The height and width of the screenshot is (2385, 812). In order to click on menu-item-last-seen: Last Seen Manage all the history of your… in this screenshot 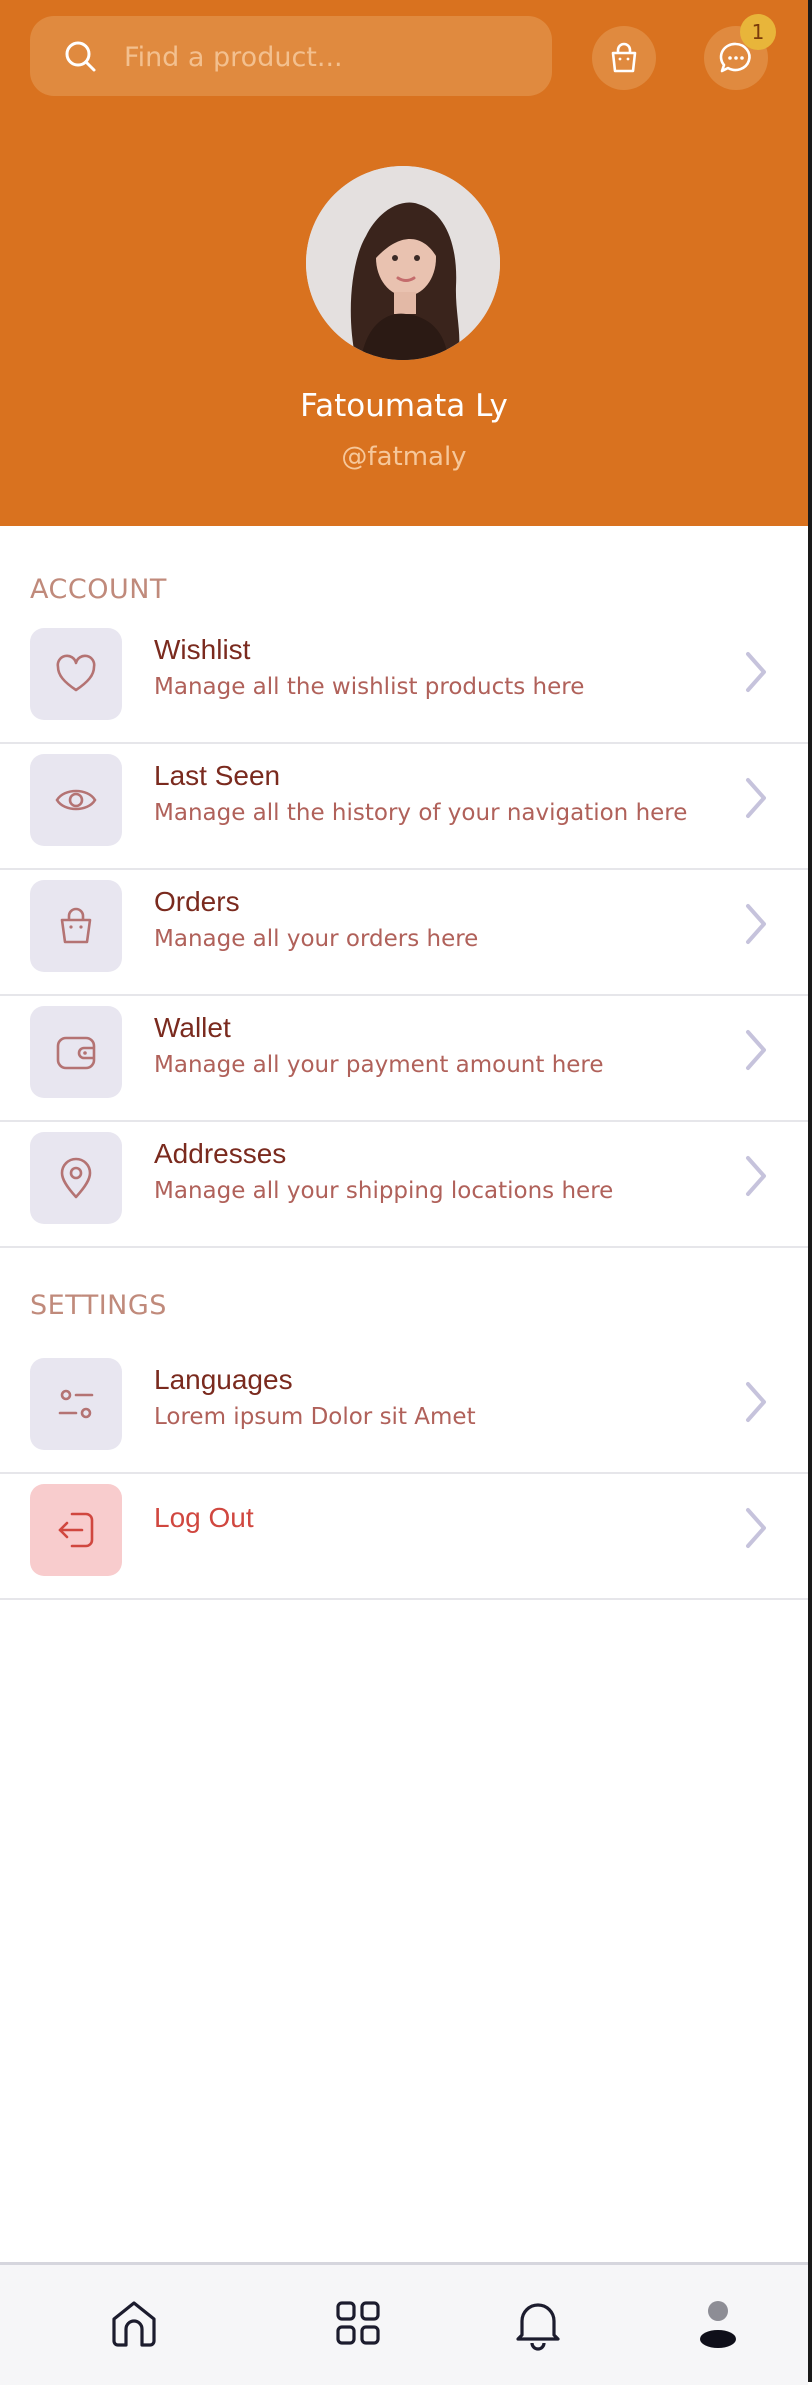, I will do `click(404, 806)`.